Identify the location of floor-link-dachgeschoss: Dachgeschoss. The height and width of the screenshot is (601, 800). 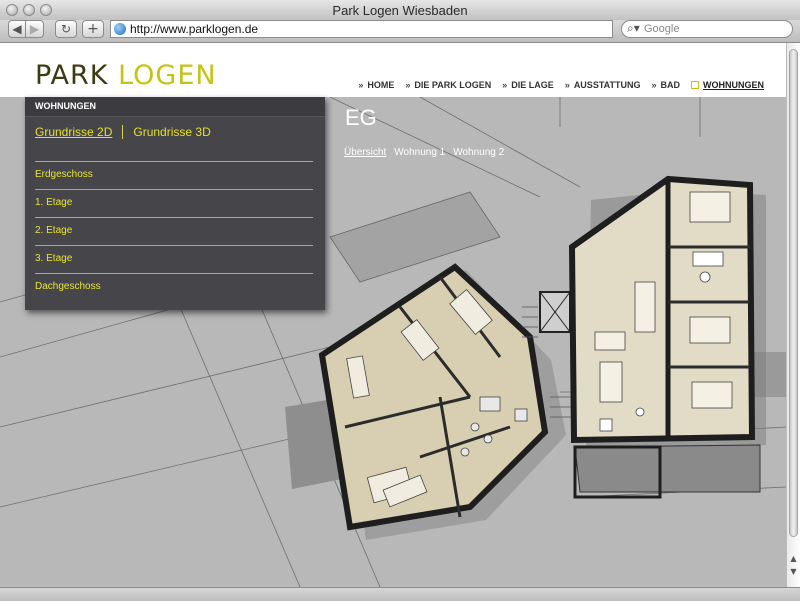
(174, 286).